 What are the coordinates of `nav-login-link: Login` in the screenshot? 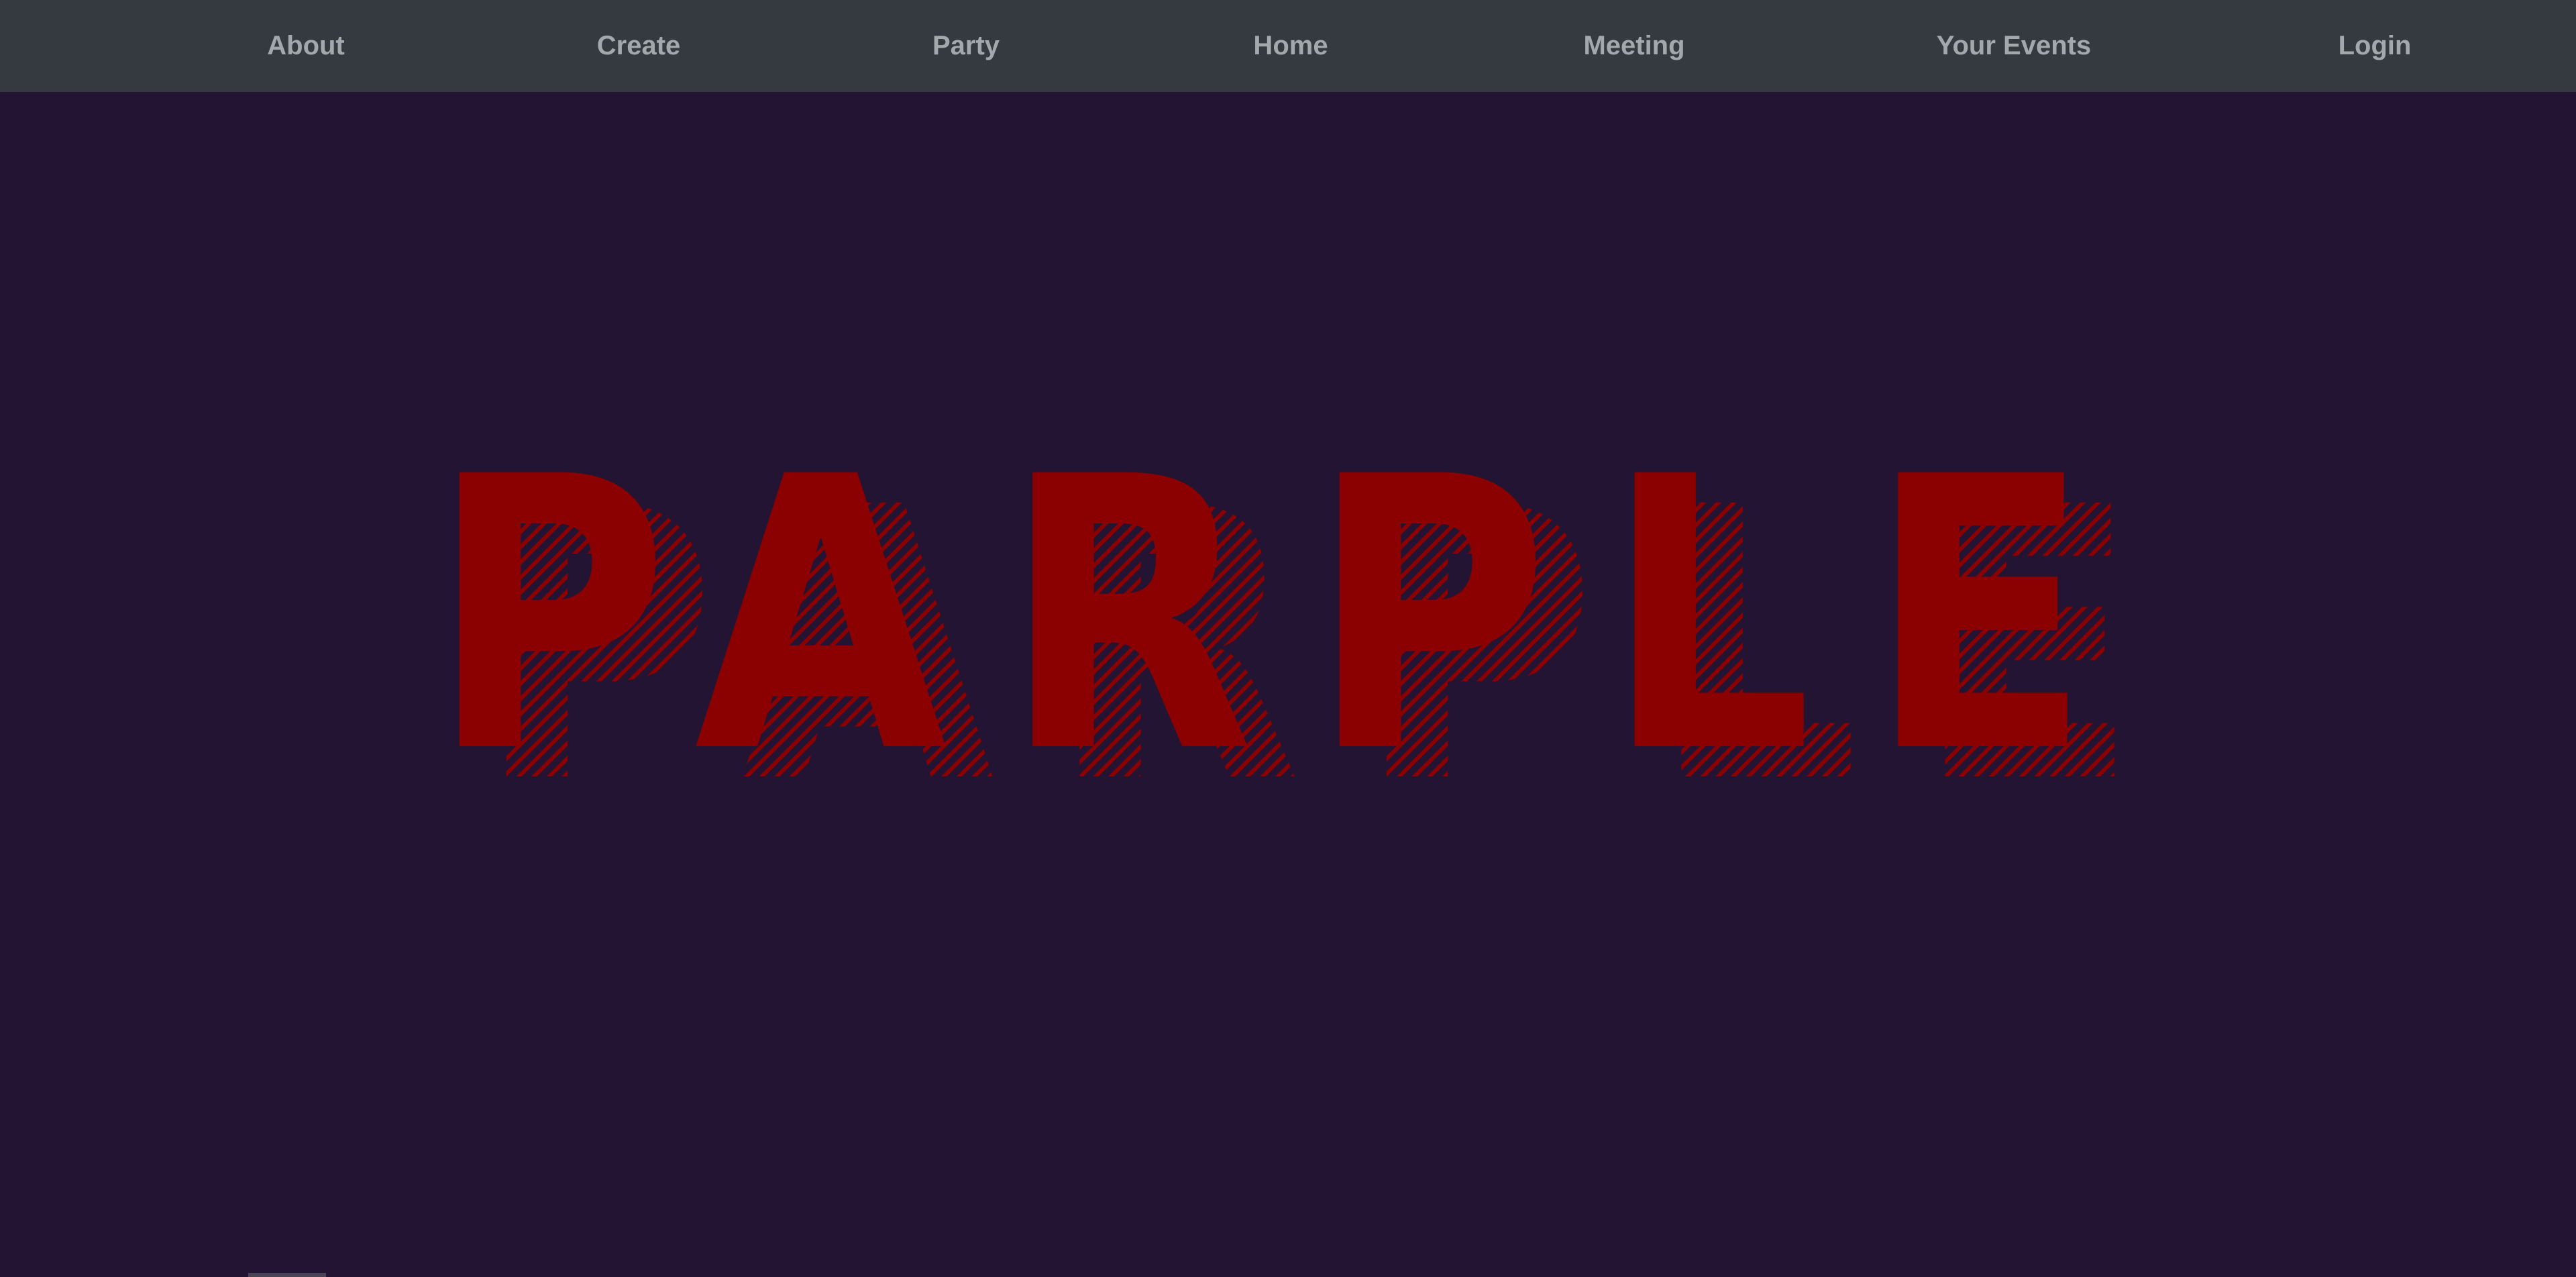 It's located at (2375, 46).